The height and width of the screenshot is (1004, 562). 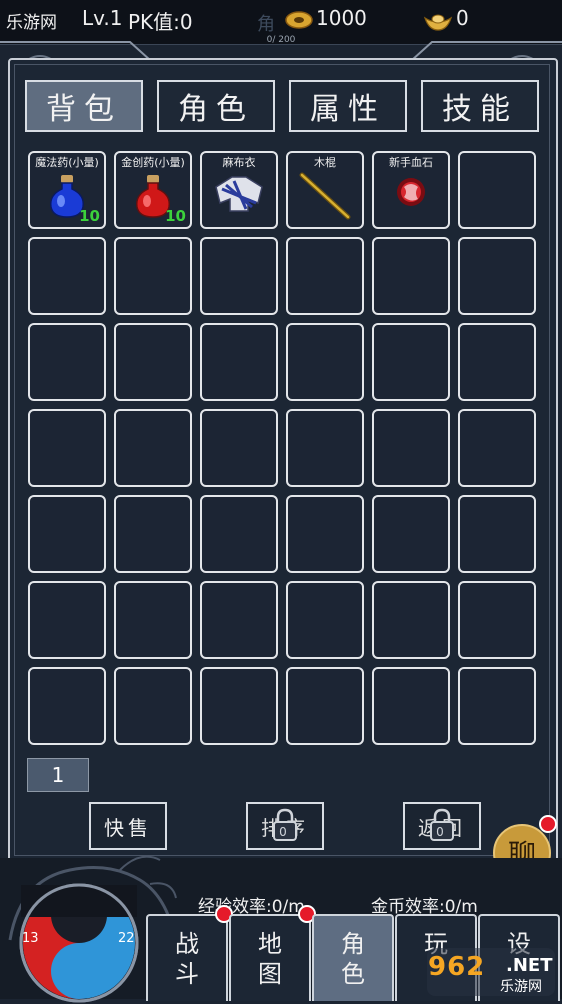 What do you see at coordinates (270, 973) in the screenshot?
I see `nav-label: 图` at bounding box center [270, 973].